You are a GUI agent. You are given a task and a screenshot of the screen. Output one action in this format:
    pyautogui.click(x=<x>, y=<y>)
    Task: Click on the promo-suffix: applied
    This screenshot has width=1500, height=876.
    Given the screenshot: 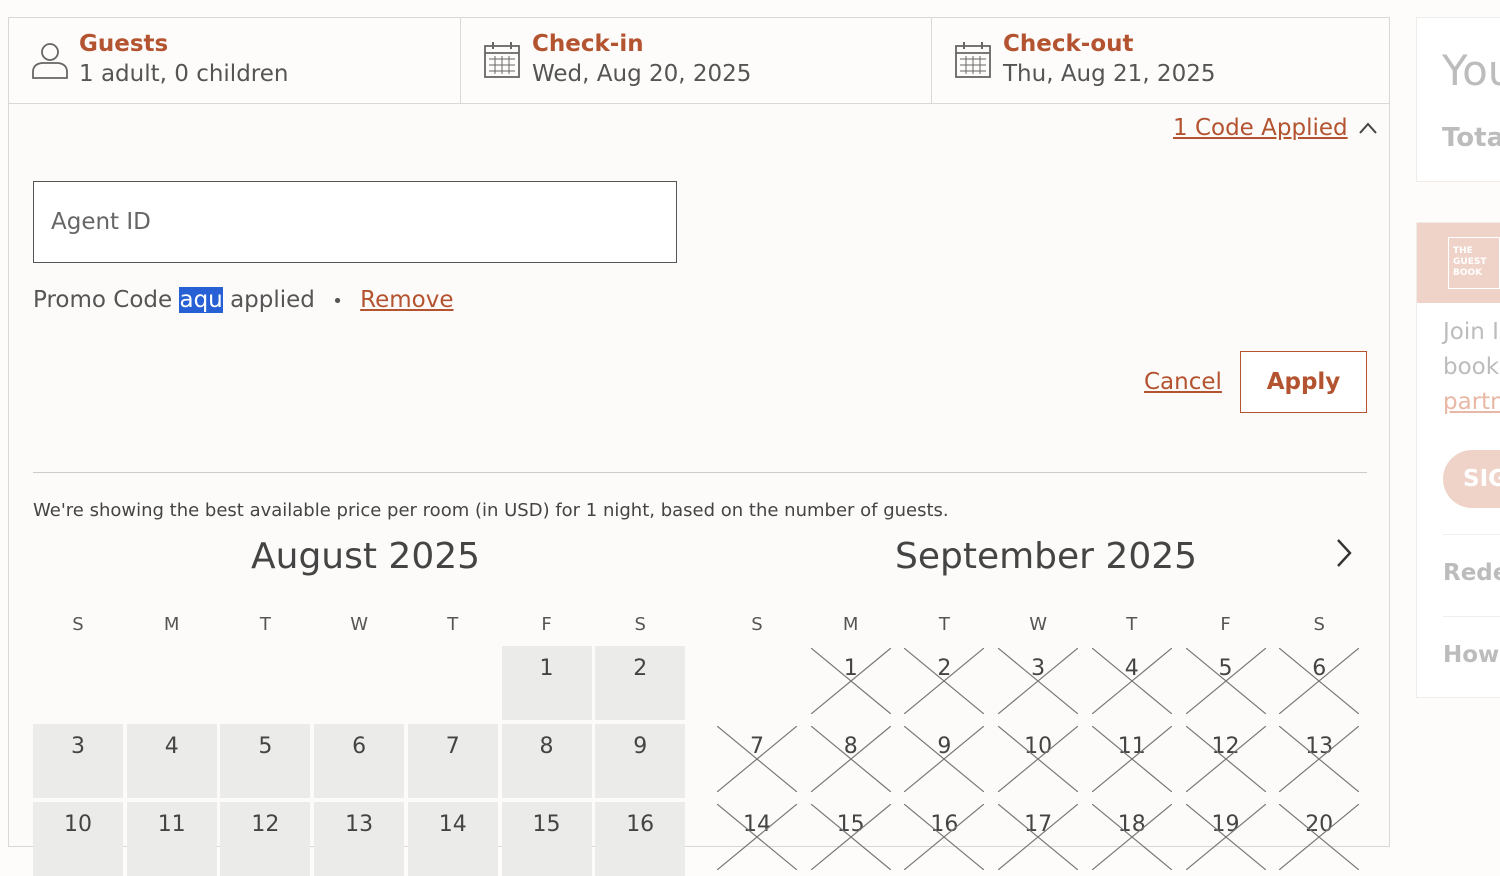 What is the action you would take?
    pyautogui.click(x=272, y=300)
    